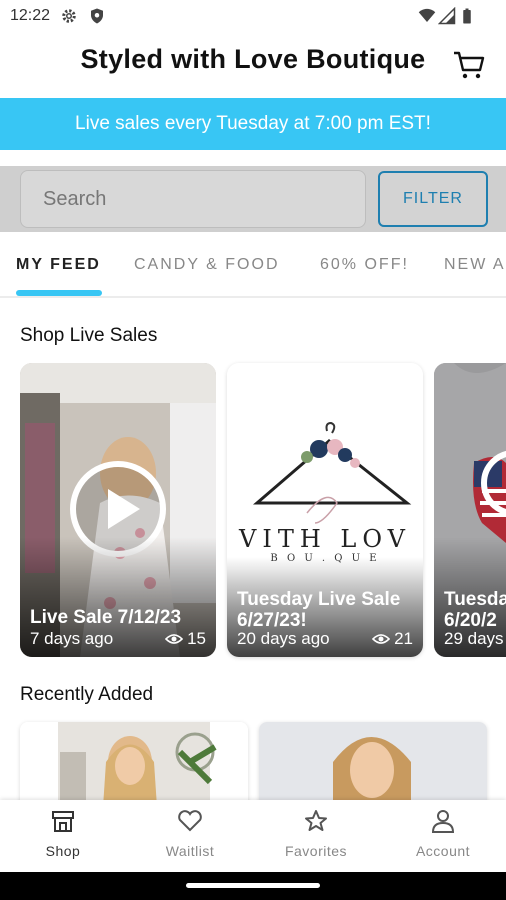 The height and width of the screenshot is (900, 506). I want to click on card-title: Tuesday Live Sale 6/27/23!, so click(319, 610).